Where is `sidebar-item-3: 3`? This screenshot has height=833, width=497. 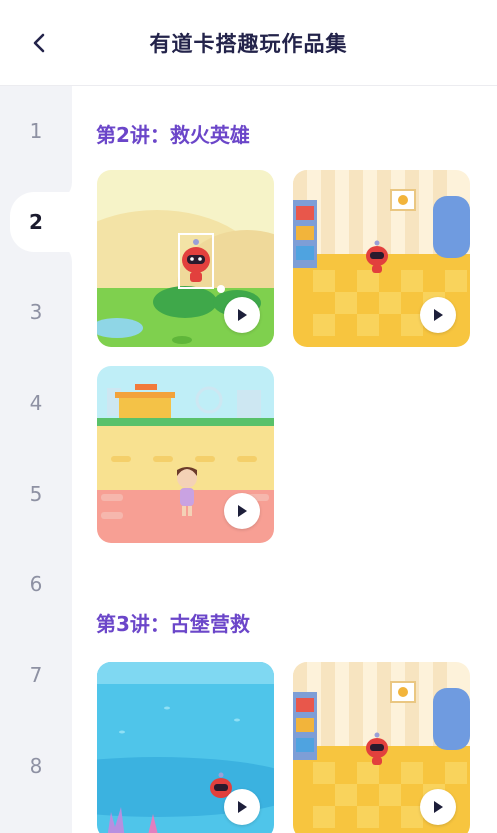
sidebar-item-3: 3 is located at coordinates (36, 312).